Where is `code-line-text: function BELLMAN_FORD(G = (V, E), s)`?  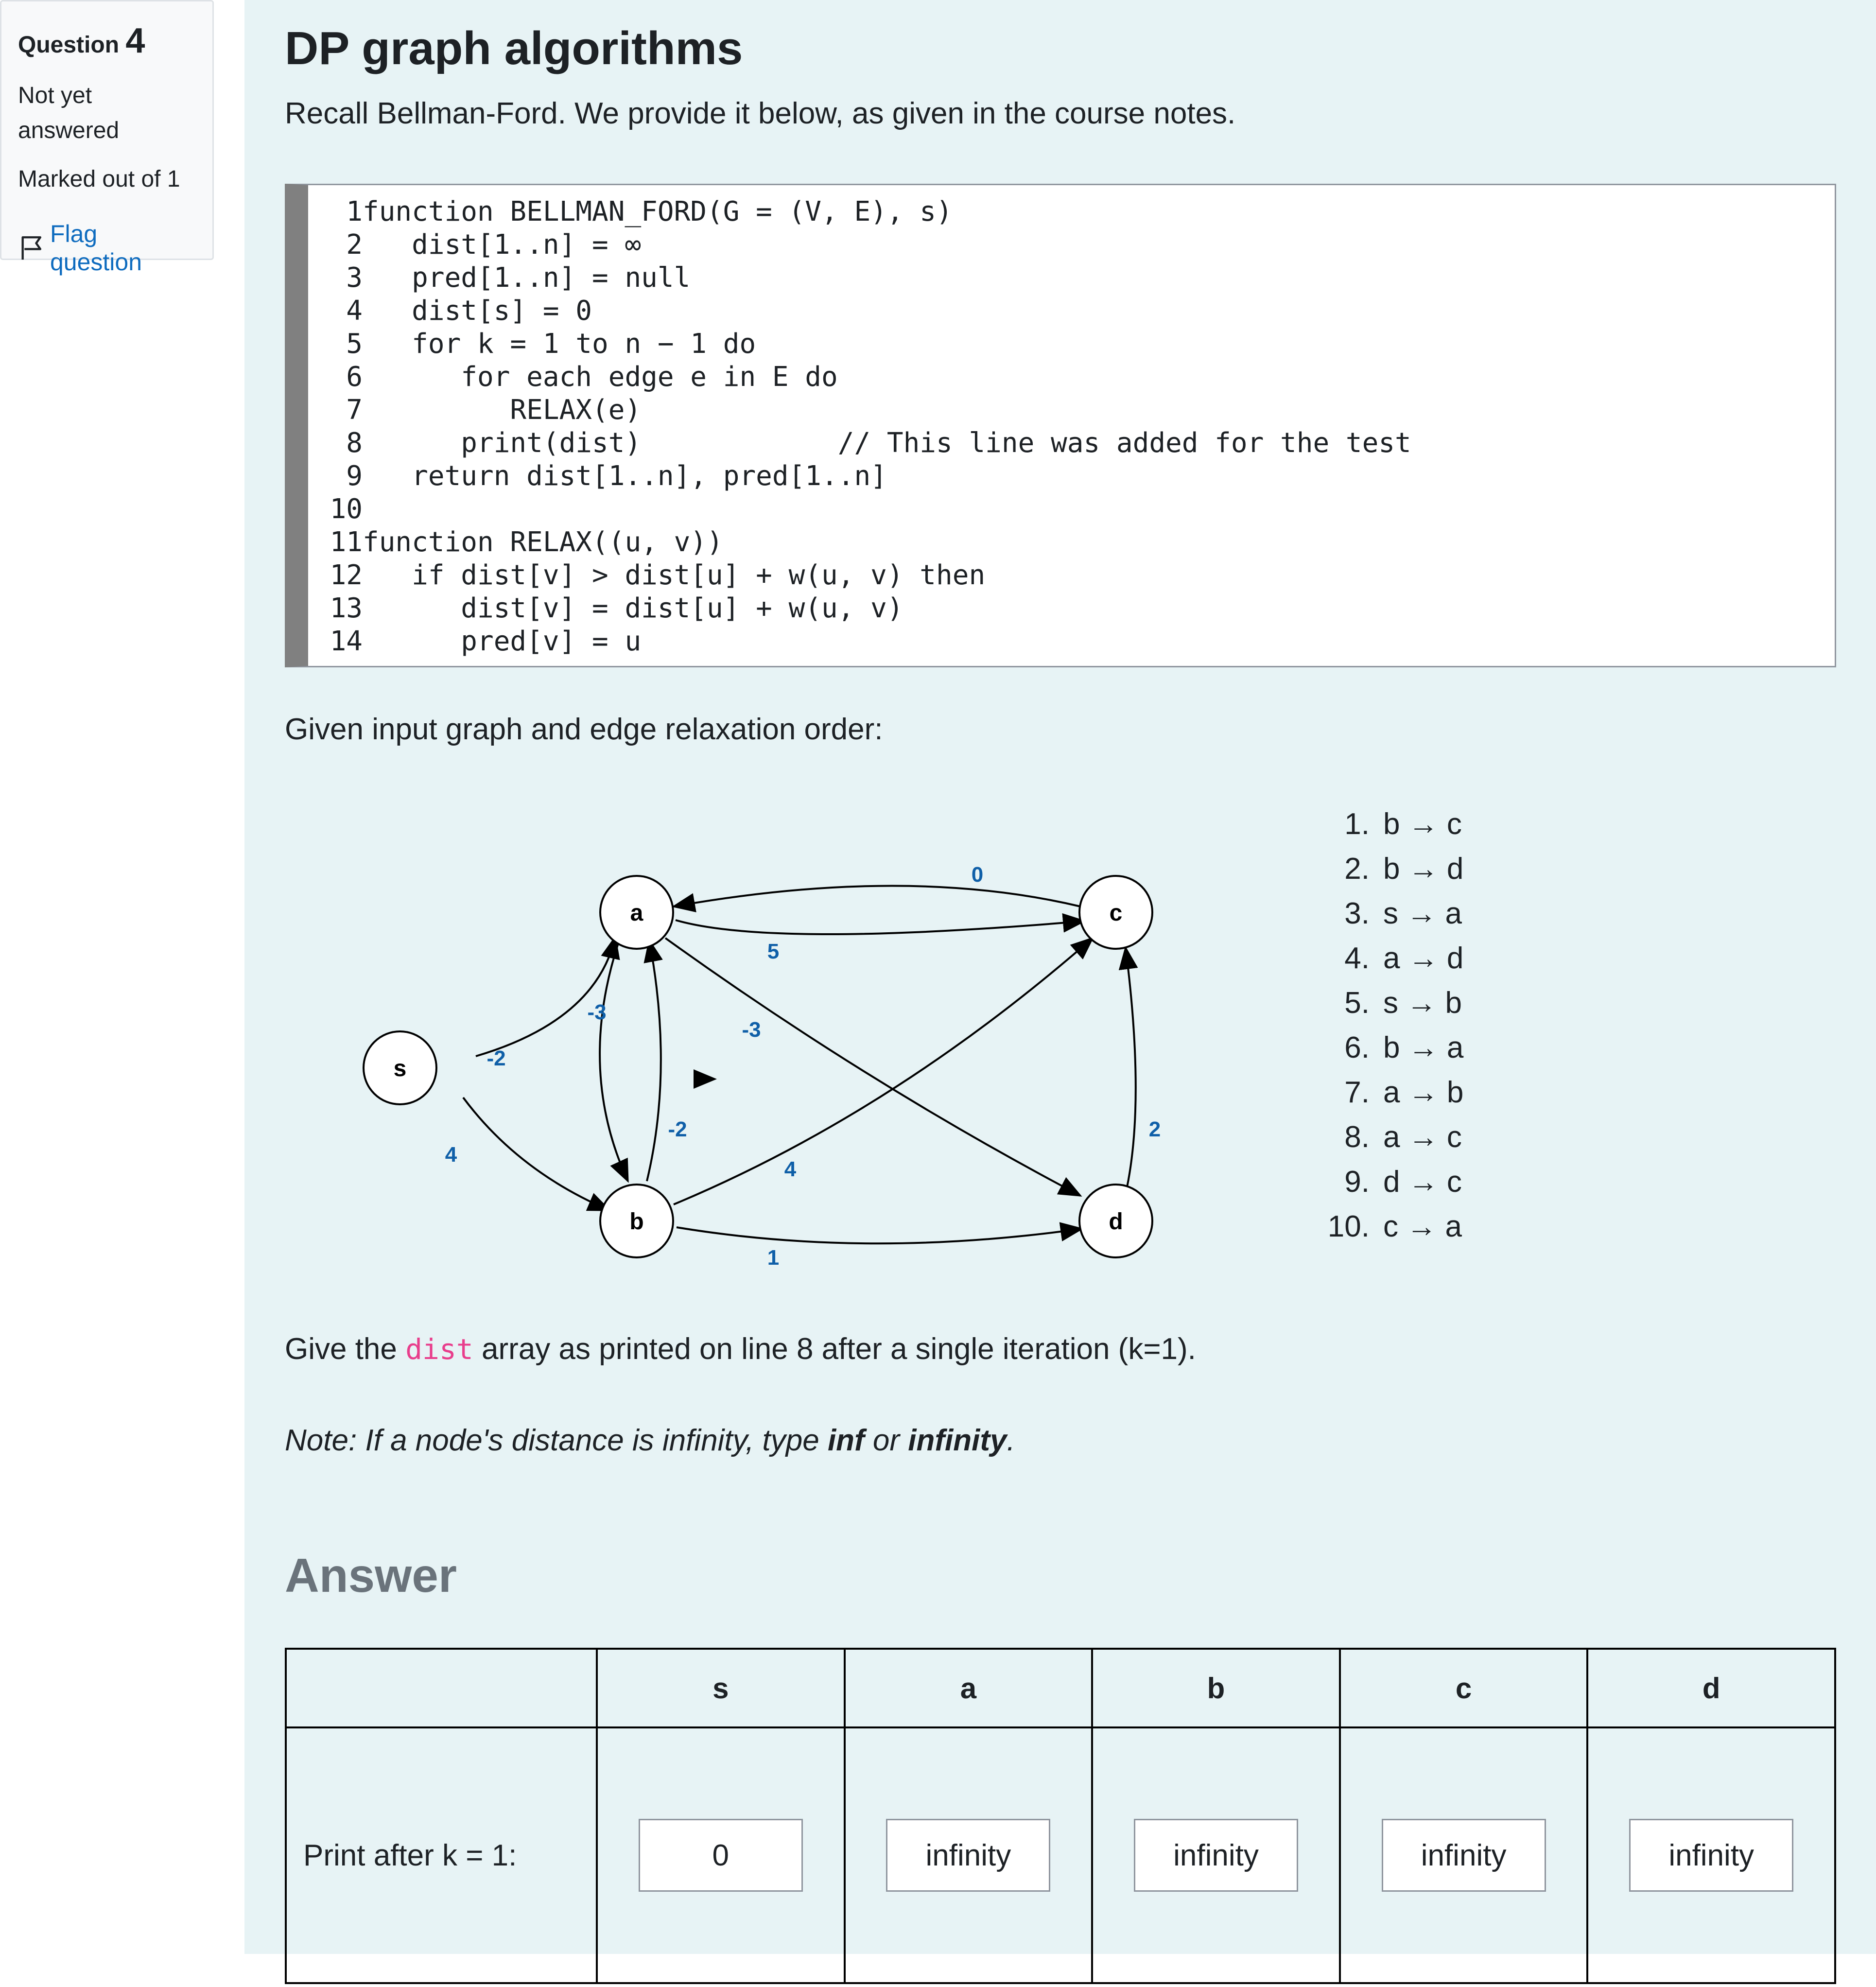 code-line-text: function BELLMAN_FORD(G = (V, E), s) is located at coordinates (658, 211).